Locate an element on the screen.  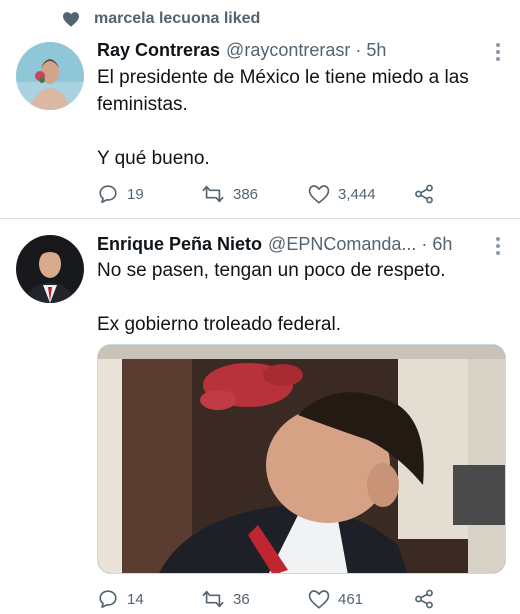
author-name: Enrique Peña Nieto is located at coordinates (179, 244).